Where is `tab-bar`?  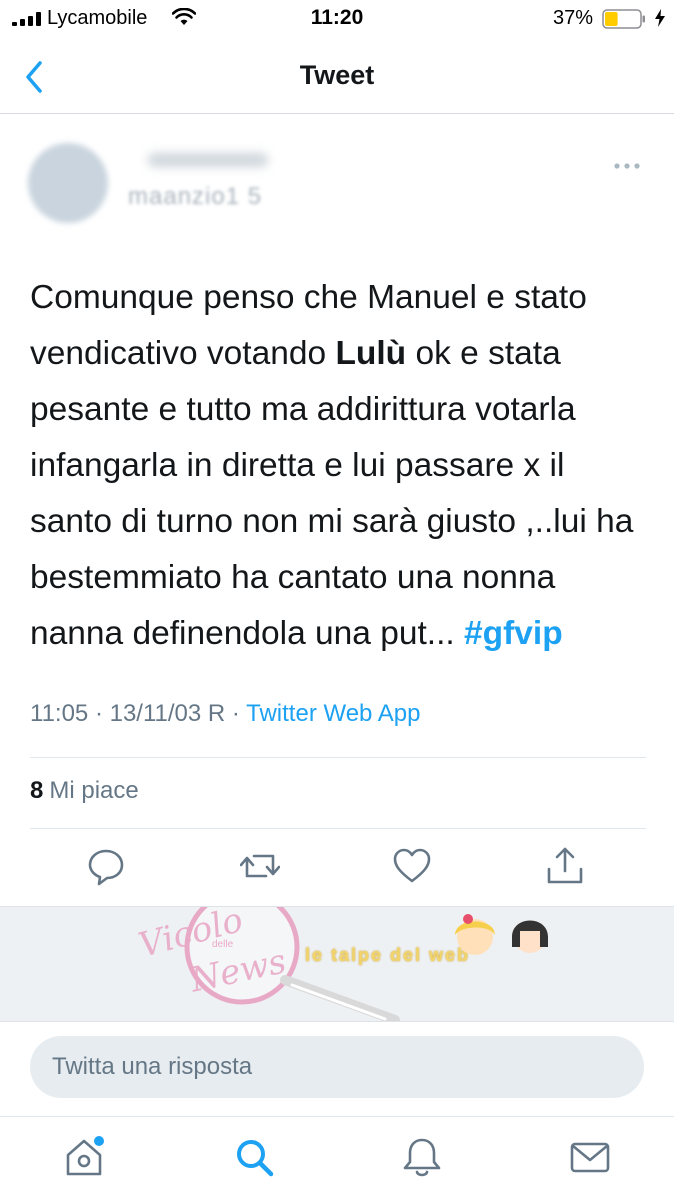 tab-bar is located at coordinates (337, 1158).